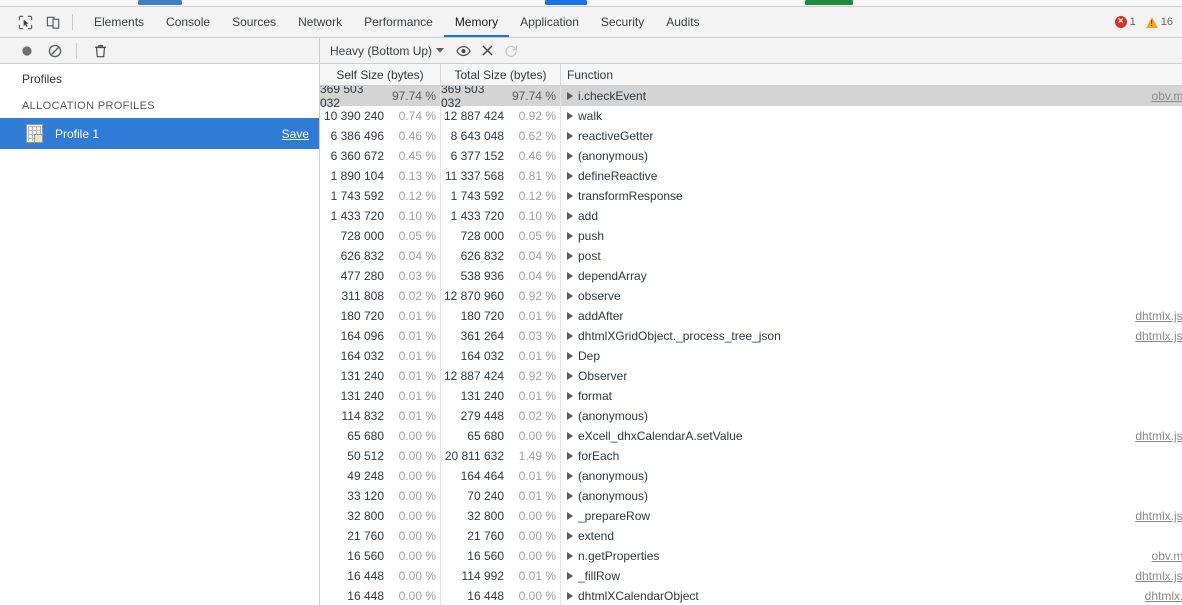  Describe the element at coordinates (159, 133) in the screenshot. I see `sidebar-item-profile-1: Profile 1 Save` at that location.